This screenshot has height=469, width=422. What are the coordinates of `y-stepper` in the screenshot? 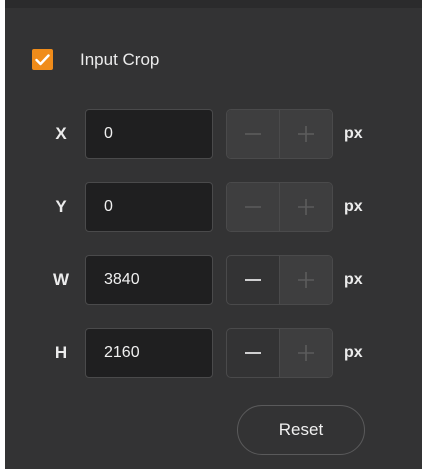 It's located at (279, 207).